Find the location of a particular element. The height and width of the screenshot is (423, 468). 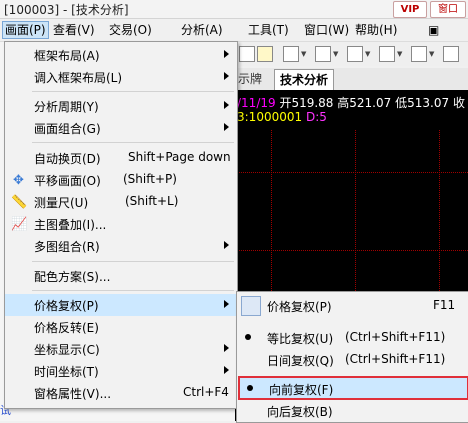

menu-item-label: 多图组合(R) is located at coordinates (67, 247).